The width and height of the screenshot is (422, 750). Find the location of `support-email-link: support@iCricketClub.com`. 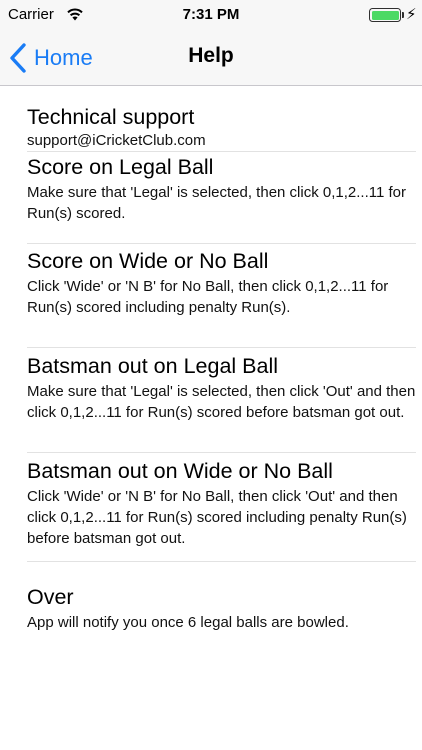

support-email-link: support@iCricketClub.com is located at coordinates (221, 140).